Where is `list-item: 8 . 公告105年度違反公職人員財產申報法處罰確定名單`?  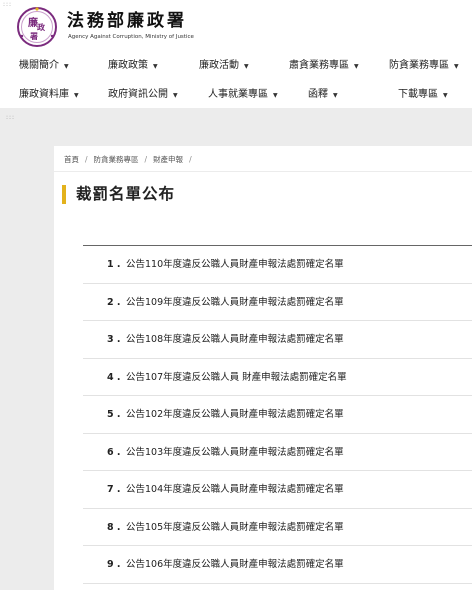
list-item: 8 . 公告105年度違反公職人員財產申報法處罰確定名單 is located at coordinates (277, 527).